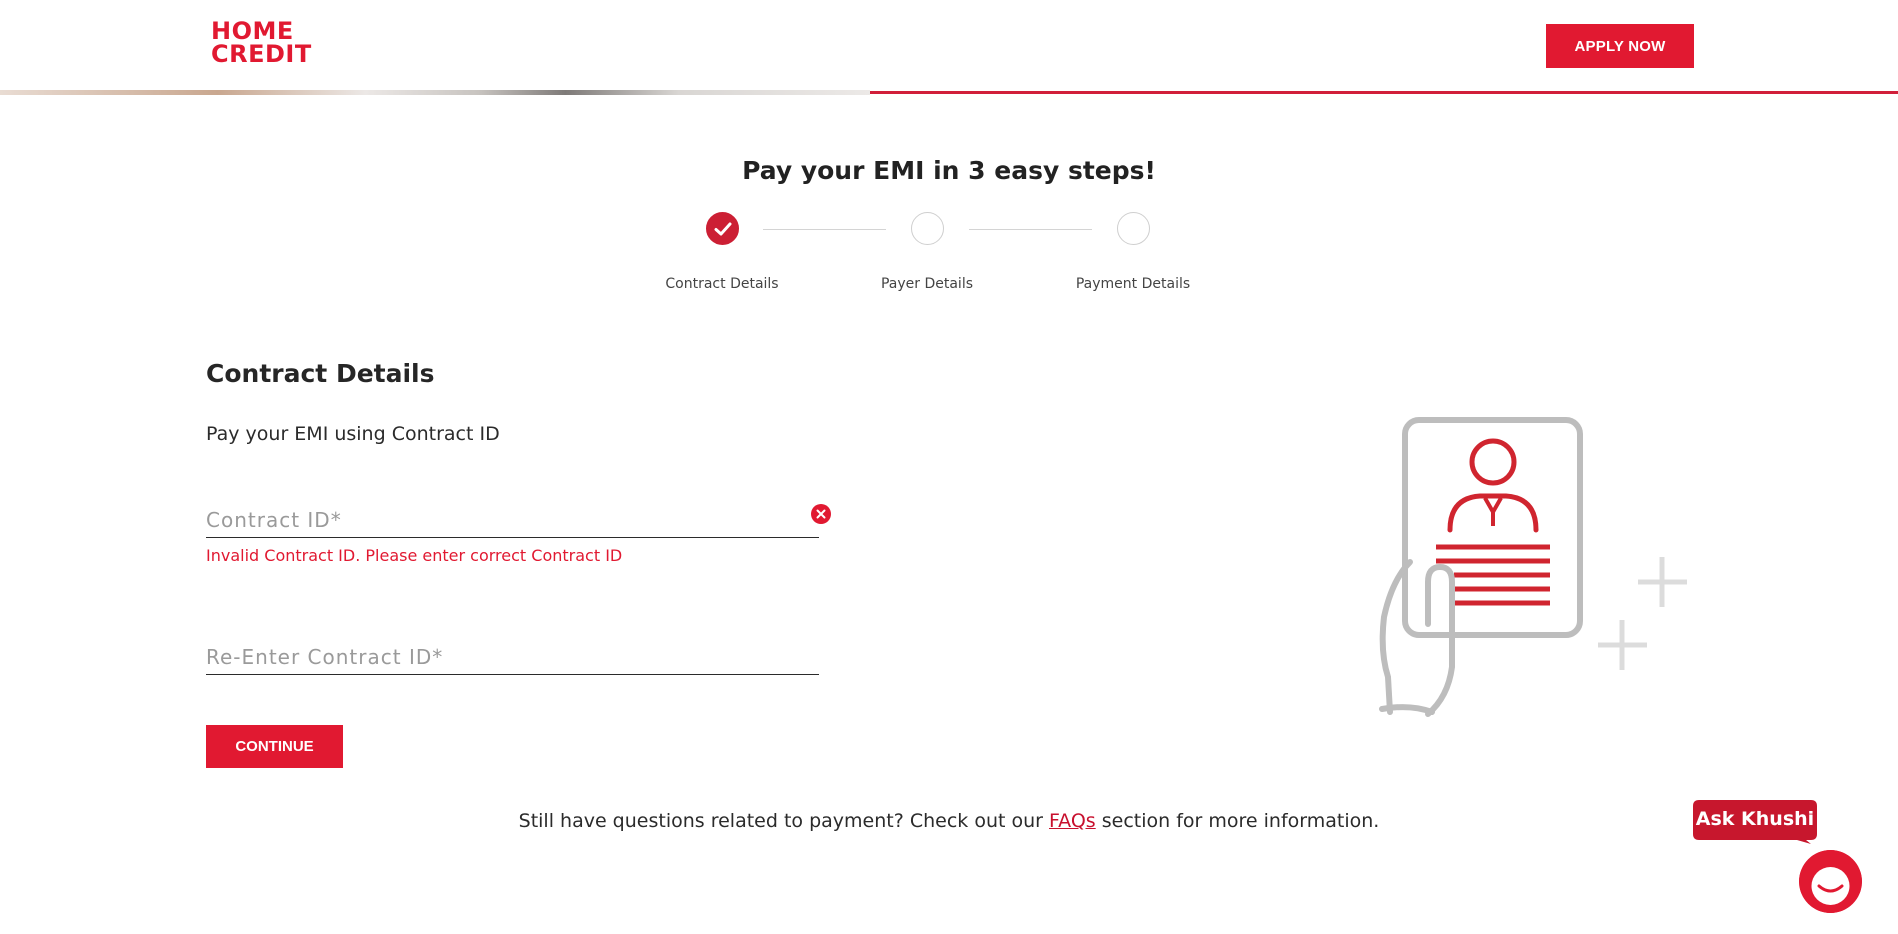 This screenshot has height=934, width=1898. What do you see at coordinates (927, 284) in the screenshot?
I see `step-2-label: Payer Details` at bounding box center [927, 284].